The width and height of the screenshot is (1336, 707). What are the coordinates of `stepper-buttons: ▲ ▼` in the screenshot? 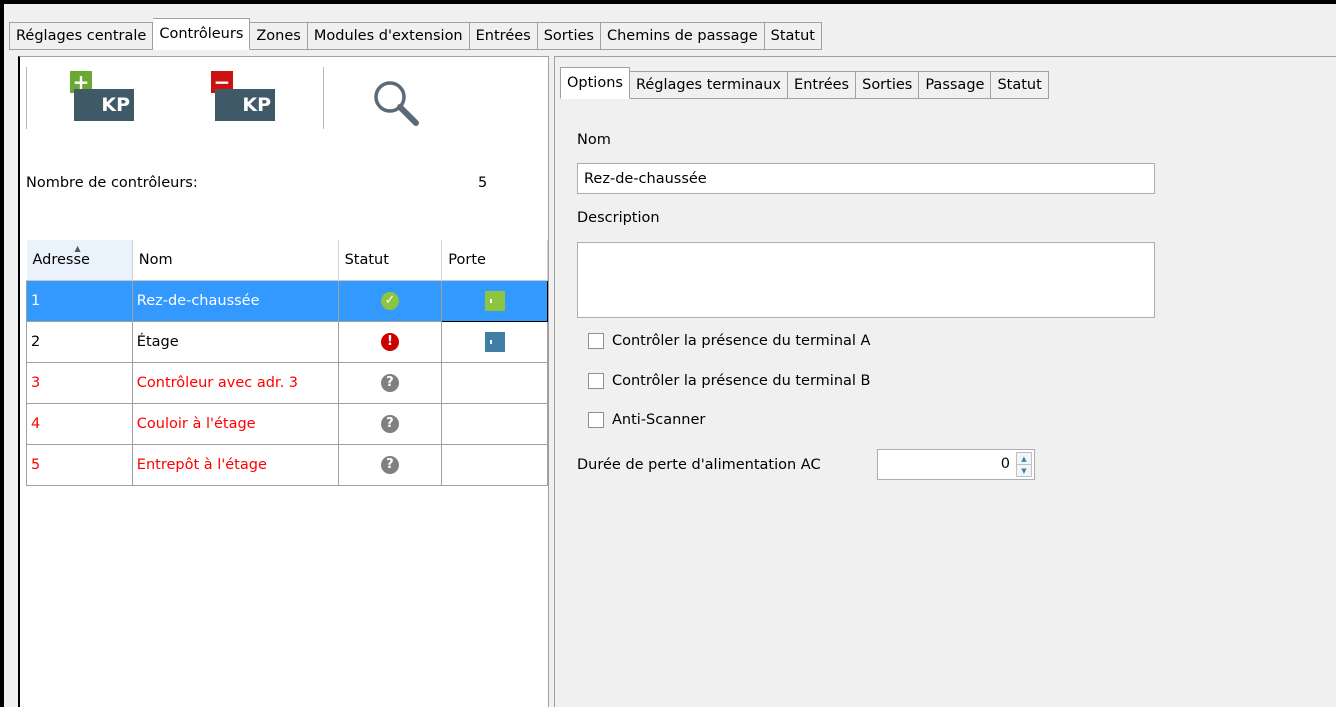 It's located at (1024, 464).